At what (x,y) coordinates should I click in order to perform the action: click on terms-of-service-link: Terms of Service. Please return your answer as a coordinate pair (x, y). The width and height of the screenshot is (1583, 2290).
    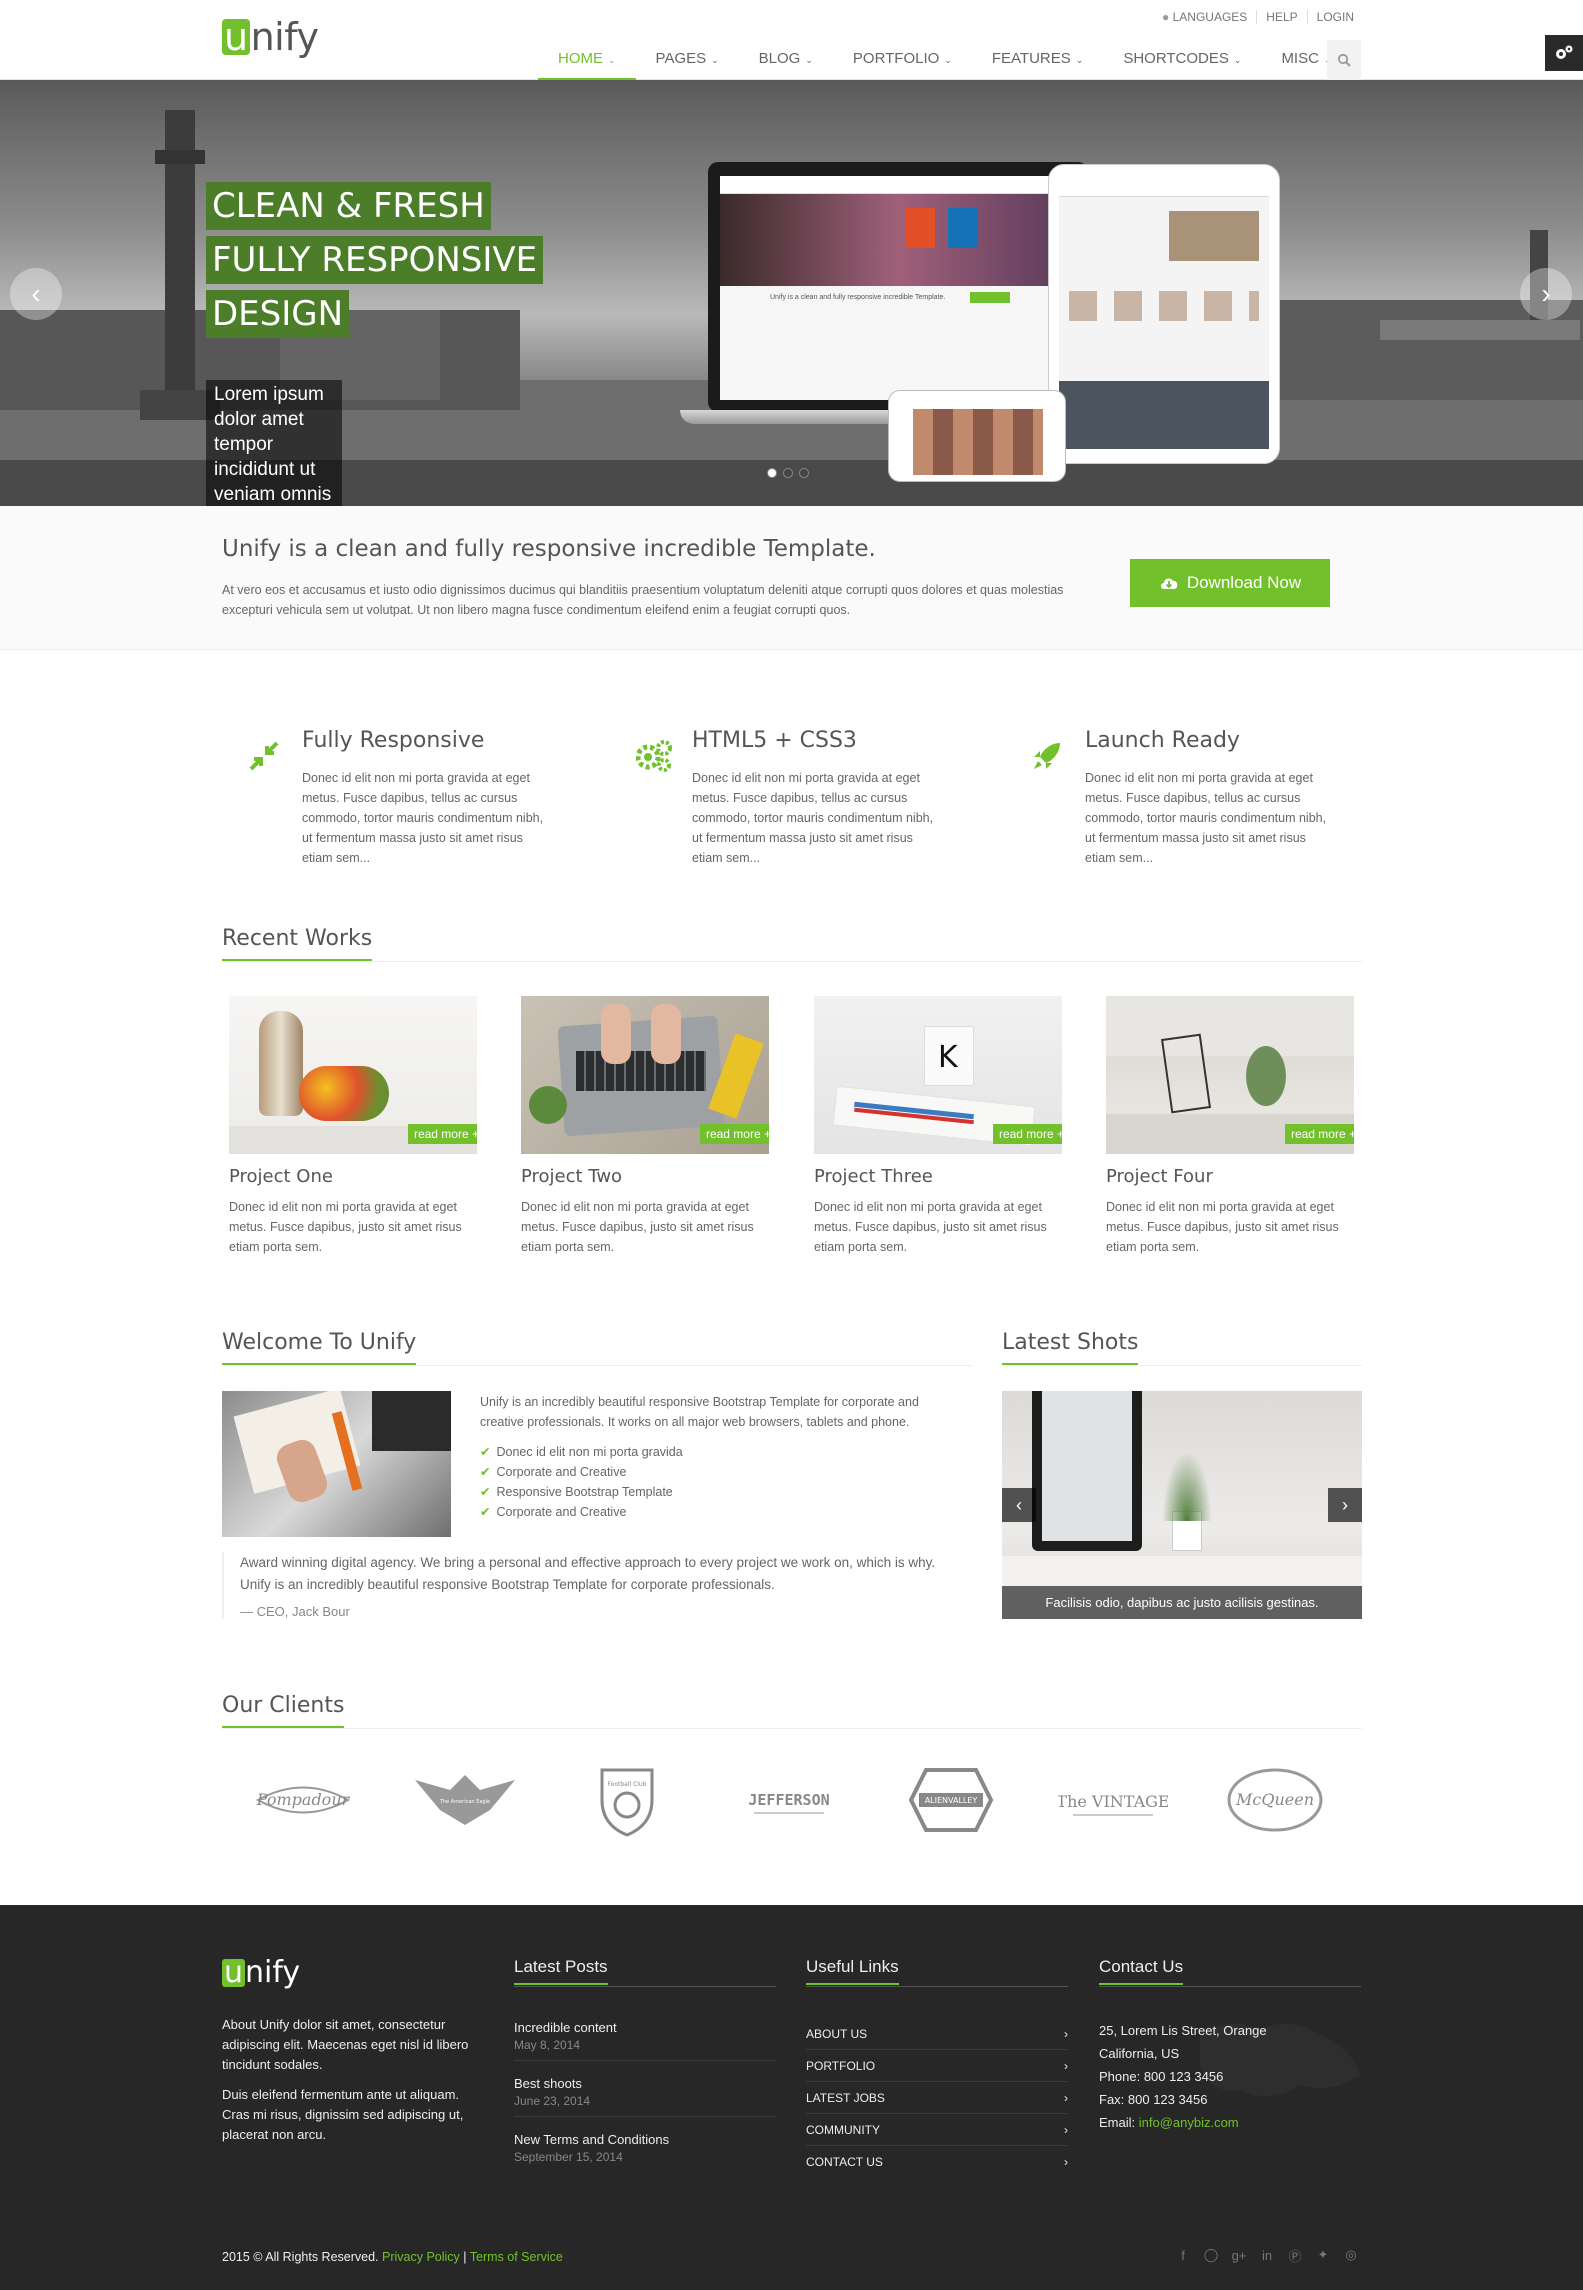
    Looking at the image, I should click on (516, 2257).